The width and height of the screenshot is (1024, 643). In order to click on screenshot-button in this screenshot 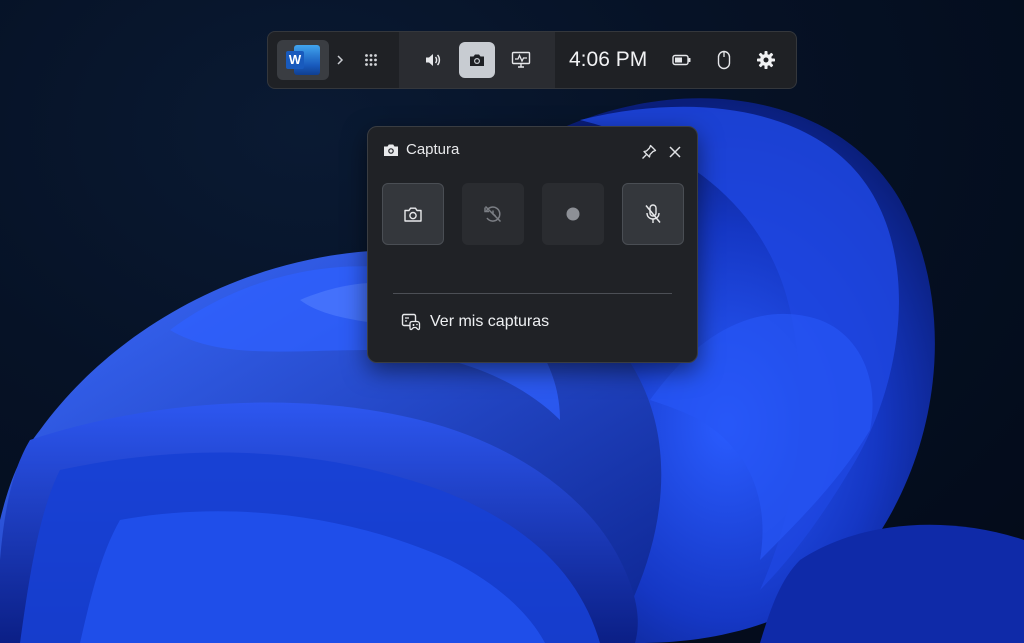, I will do `click(413, 214)`.